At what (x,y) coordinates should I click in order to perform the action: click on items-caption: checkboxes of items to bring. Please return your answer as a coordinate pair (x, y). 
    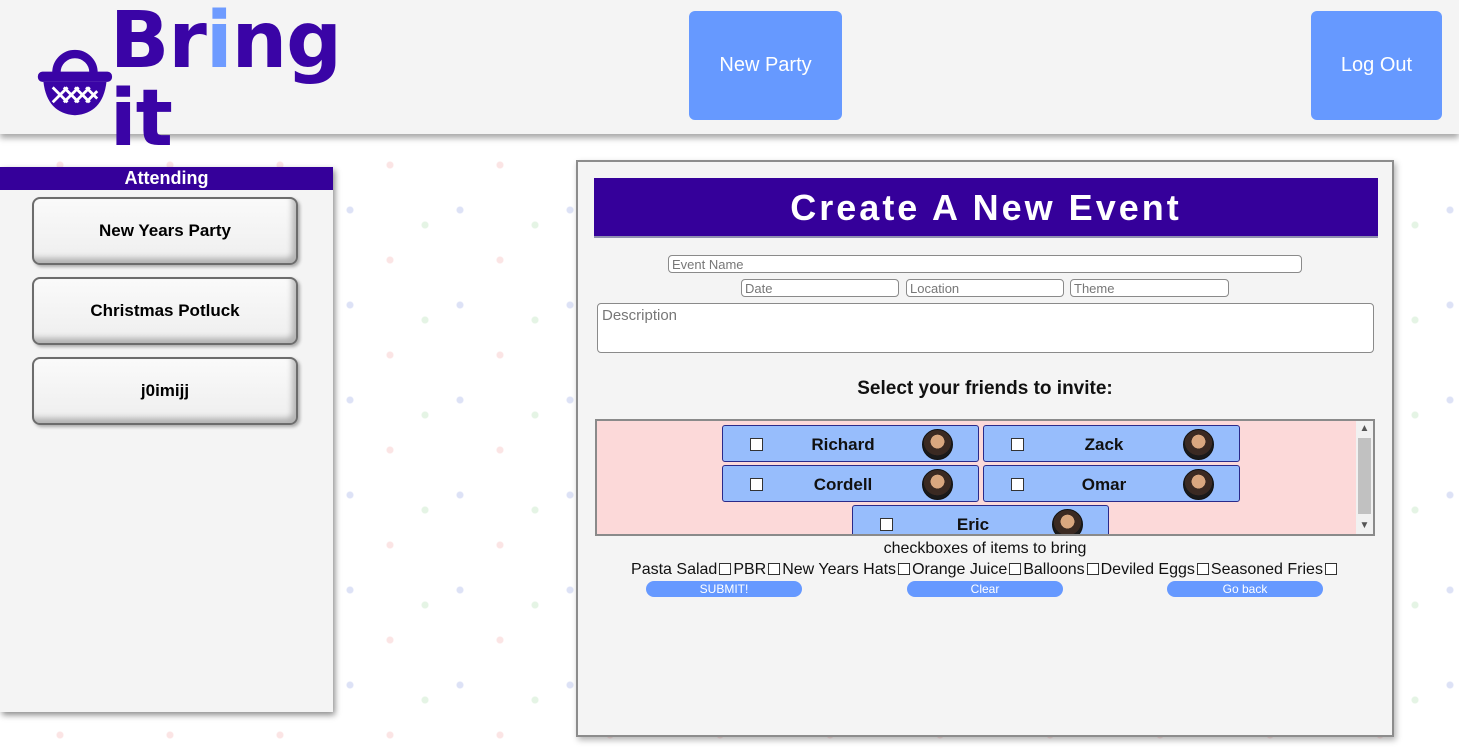
    Looking at the image, I should click on (985, 548).